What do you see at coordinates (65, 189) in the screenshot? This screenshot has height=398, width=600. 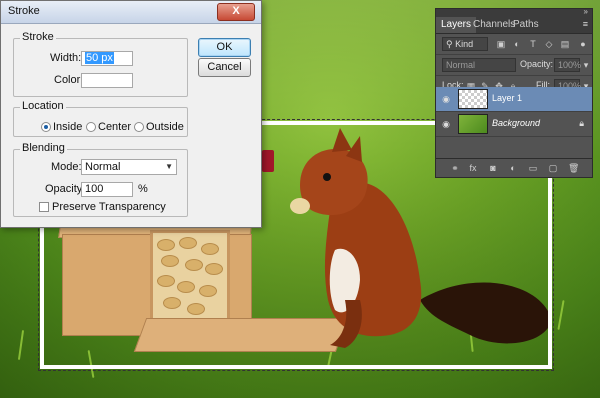 I see `opacity-label: Opacity:` at bounding box center [65, 189].